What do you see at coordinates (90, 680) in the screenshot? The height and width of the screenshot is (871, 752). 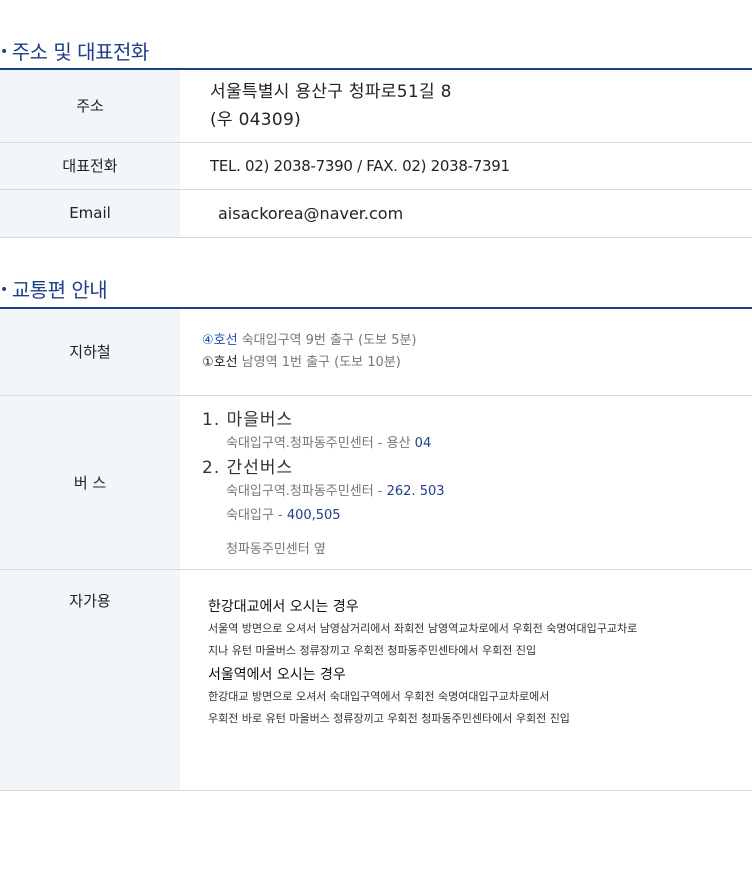 I see `car-label: 자가용` at bounding box center [90, 680].